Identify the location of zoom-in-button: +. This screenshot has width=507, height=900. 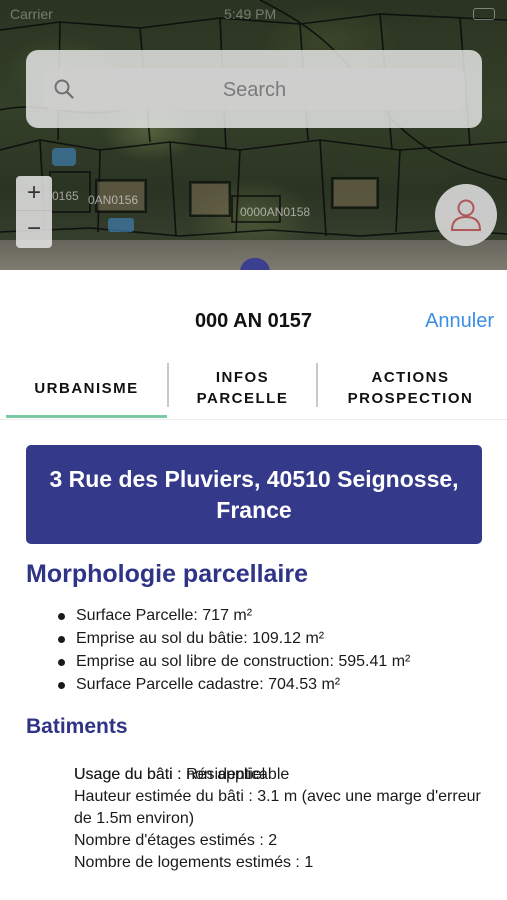
(34, 193).